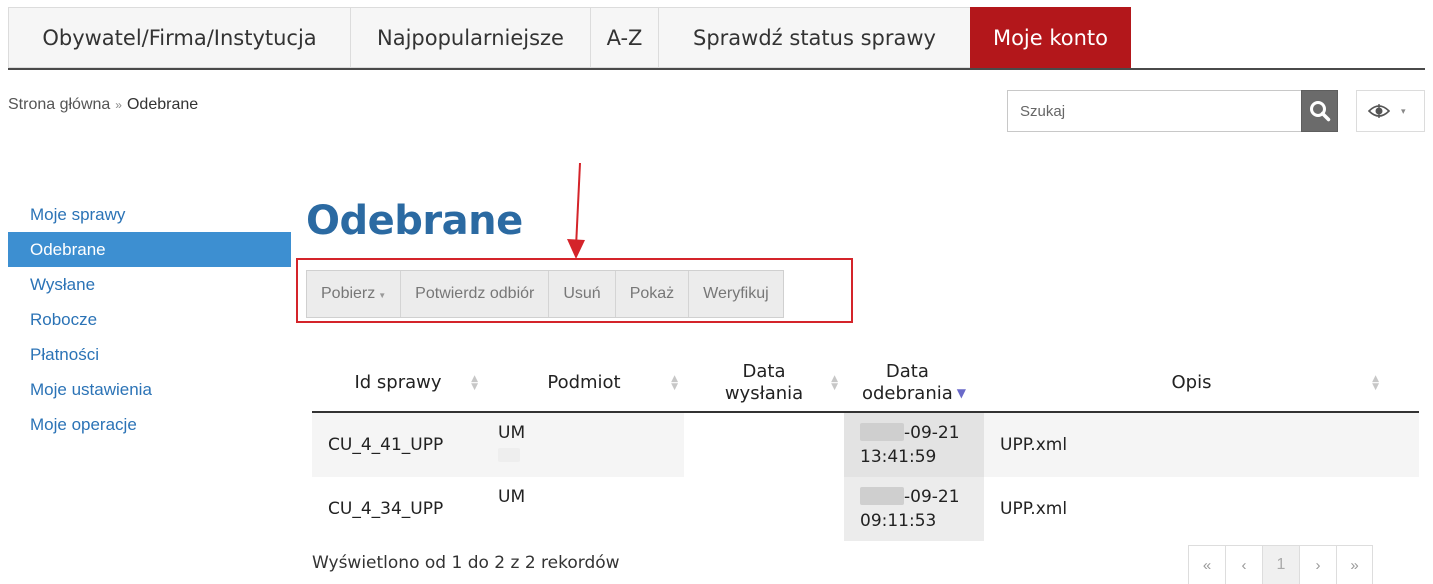 This screenshot has width=1433, height=584. What do you see at coordinates (386, 445) in the screenshot?
I see `cell-id: CU_4_41_UPP` at bounding box center [386, 445].